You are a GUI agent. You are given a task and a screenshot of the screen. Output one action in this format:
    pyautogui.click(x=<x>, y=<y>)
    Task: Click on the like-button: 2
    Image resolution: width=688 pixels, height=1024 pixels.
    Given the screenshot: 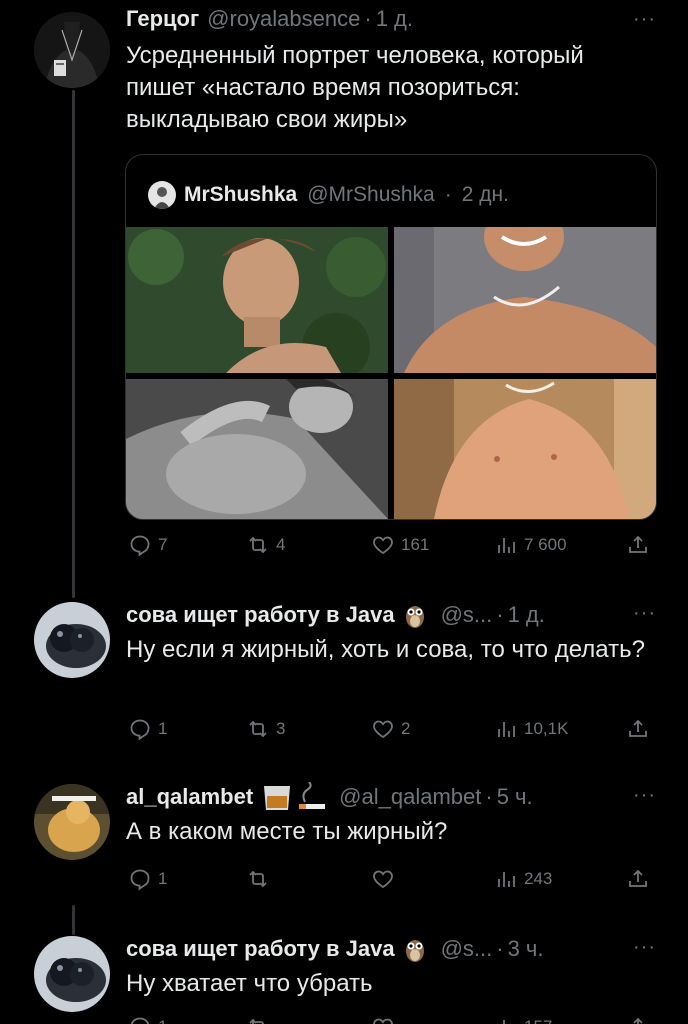 What is the action you would take?
    pyautogui.click(x=390, y=729)
    